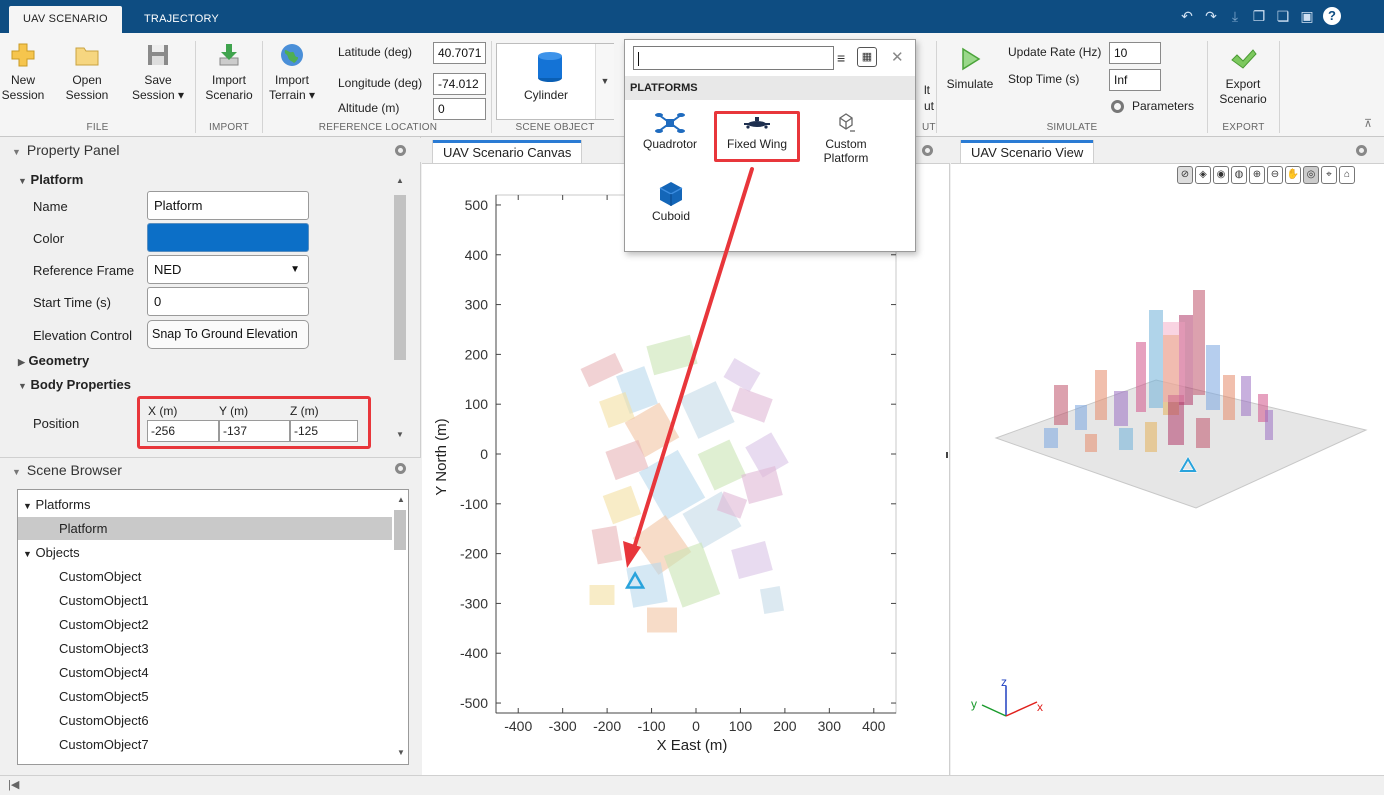 Image resolution: width=1384 pixels, height=795 pixels. I want to click on hide-icon: ⊘, so click(1185, 175).